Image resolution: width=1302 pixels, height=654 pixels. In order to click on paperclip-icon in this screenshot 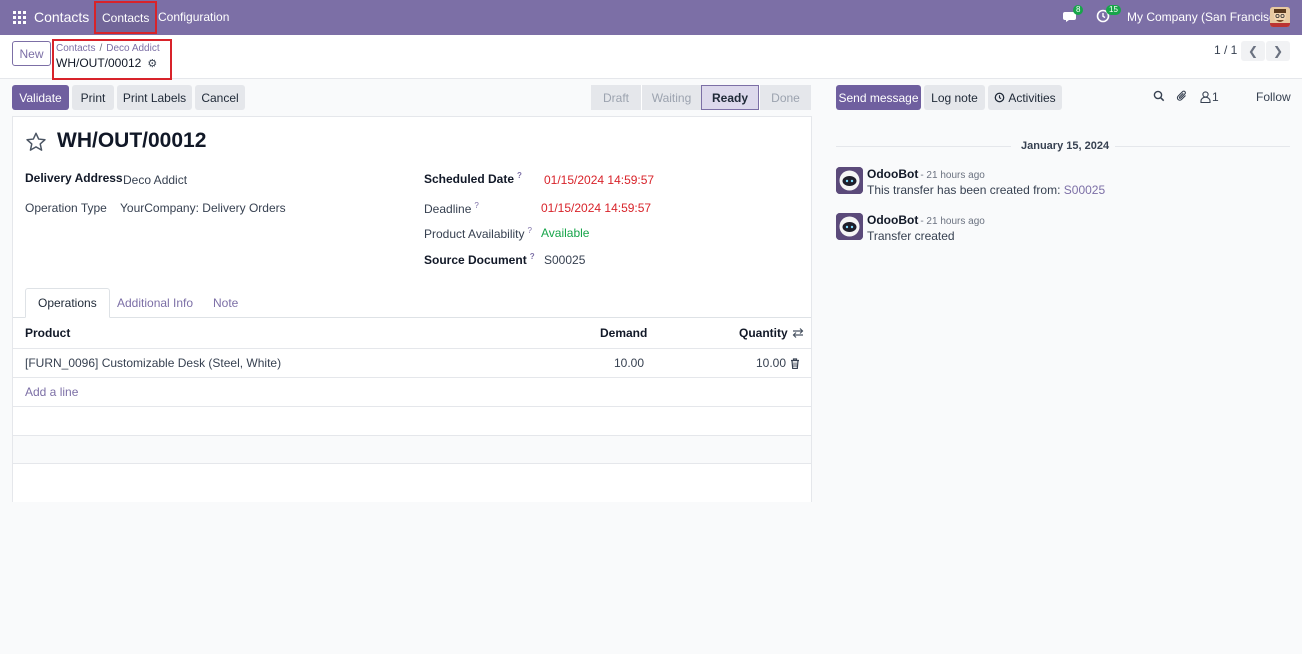, I will do `click(1182, 97)`.